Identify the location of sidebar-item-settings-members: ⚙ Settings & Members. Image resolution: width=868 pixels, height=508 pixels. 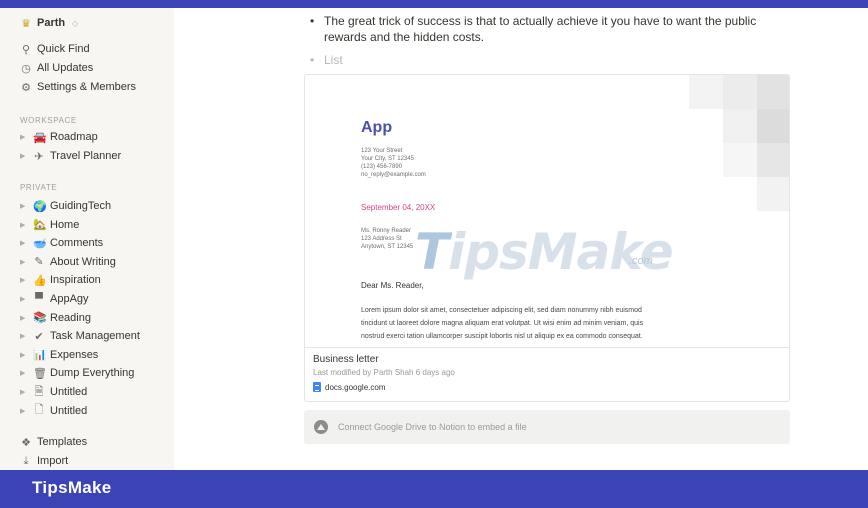
(78, 87).